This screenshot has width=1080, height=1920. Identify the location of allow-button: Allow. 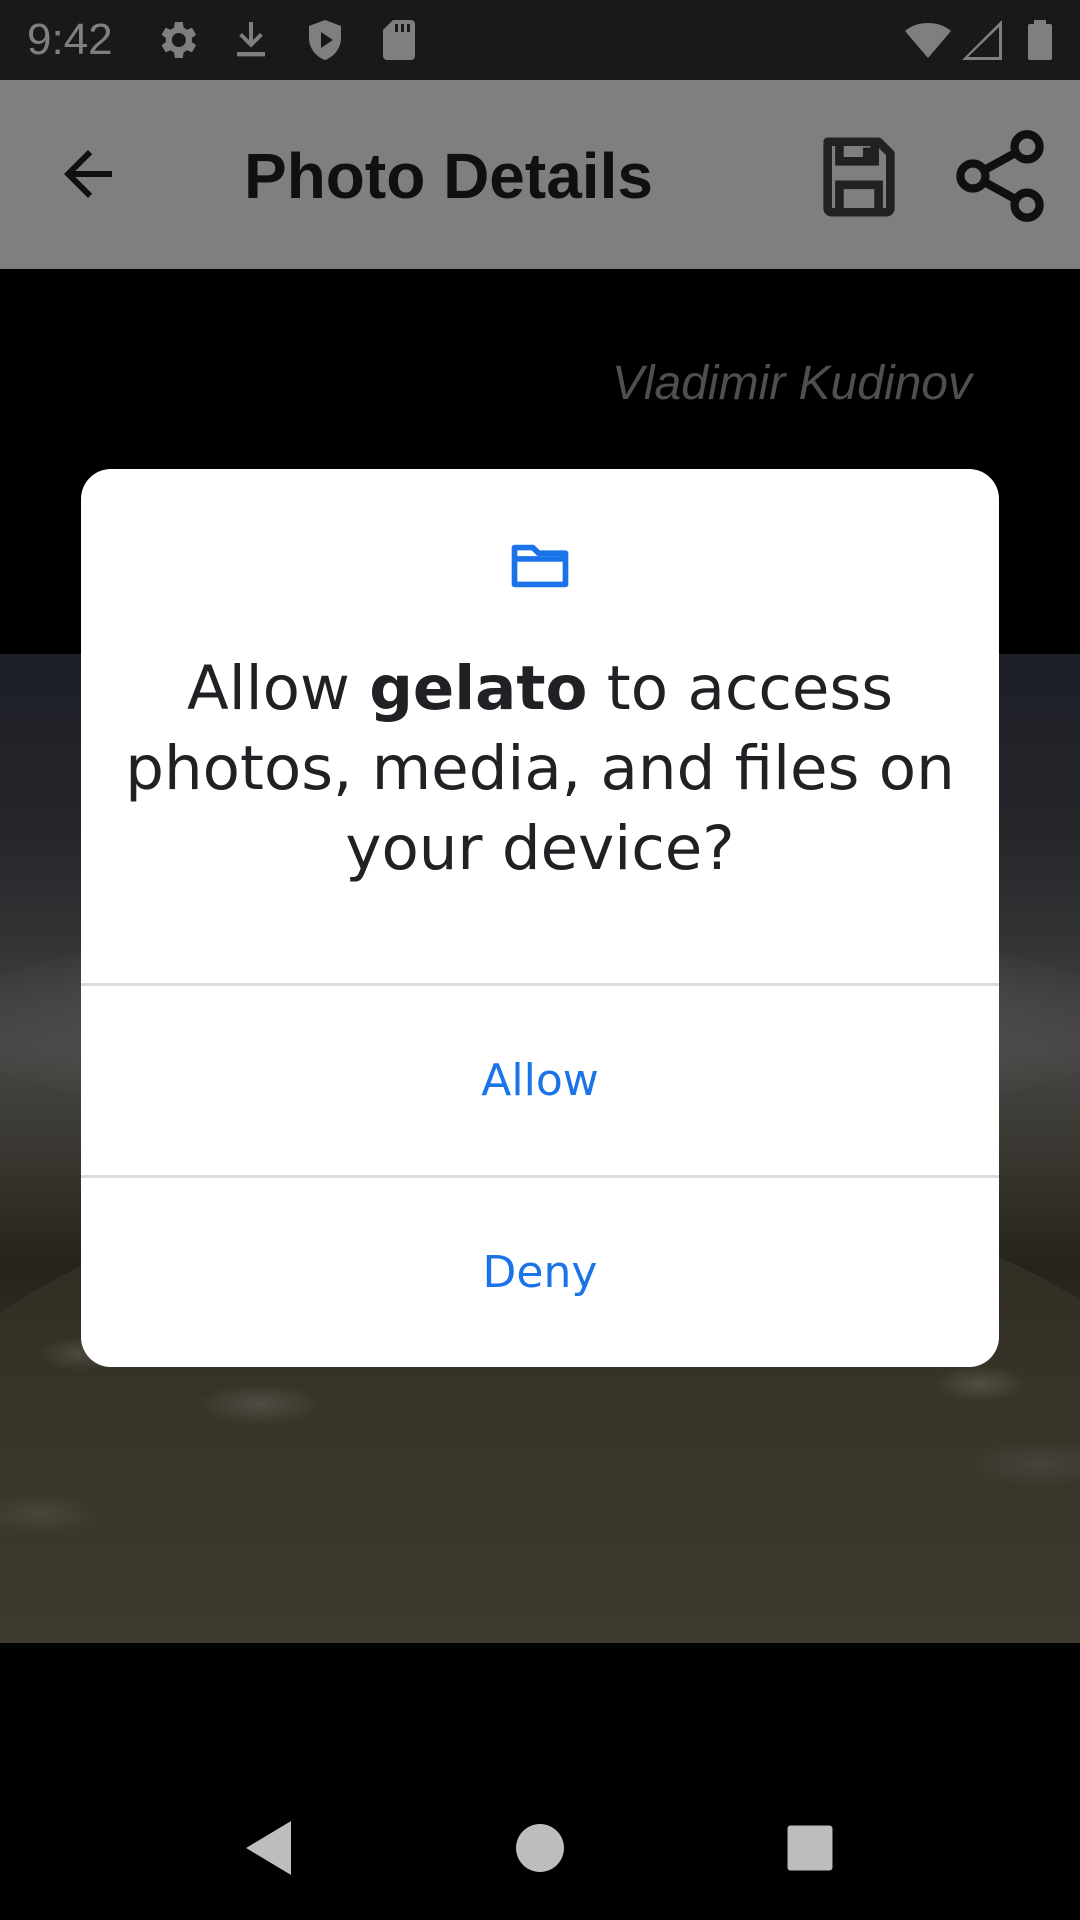
(540, 1080).